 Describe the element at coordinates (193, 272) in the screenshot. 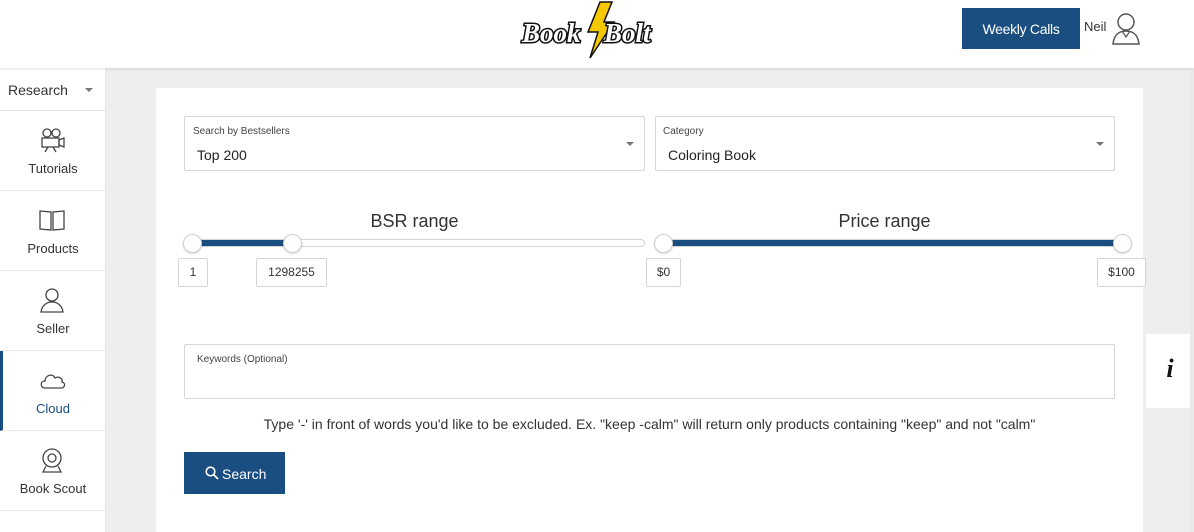

I see `bsr-min-value: 1` at that location.